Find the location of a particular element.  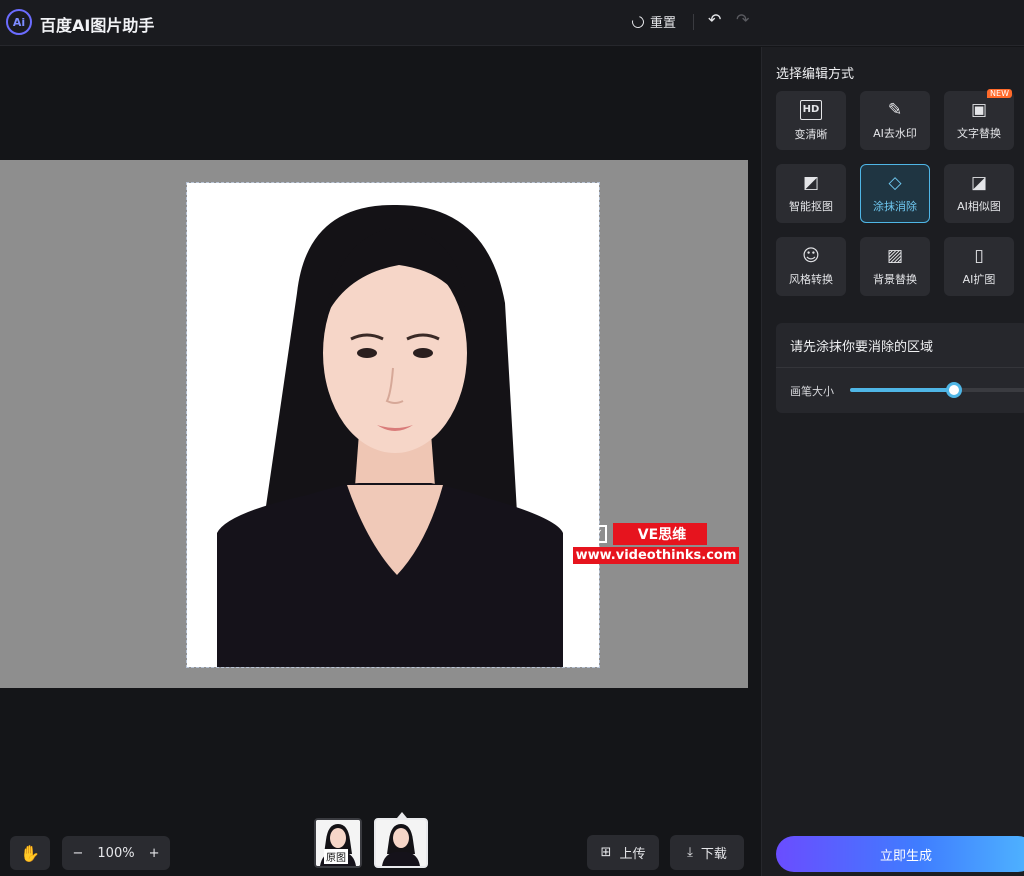

brush-size-label: 画笔大小 is located at coordinates (812, 391).